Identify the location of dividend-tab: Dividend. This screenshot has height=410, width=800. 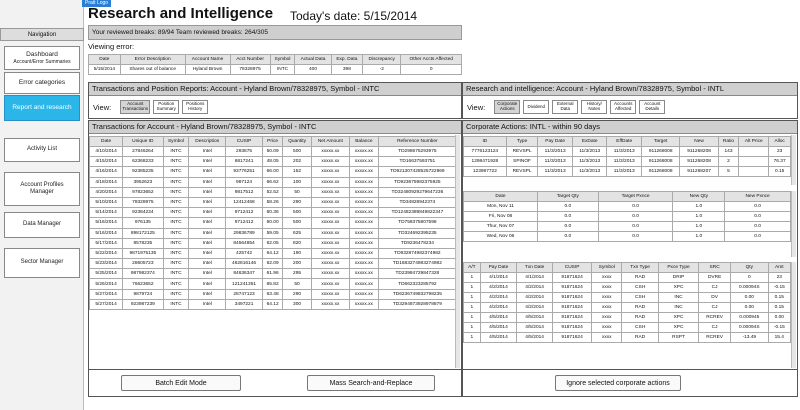
(536, 107).